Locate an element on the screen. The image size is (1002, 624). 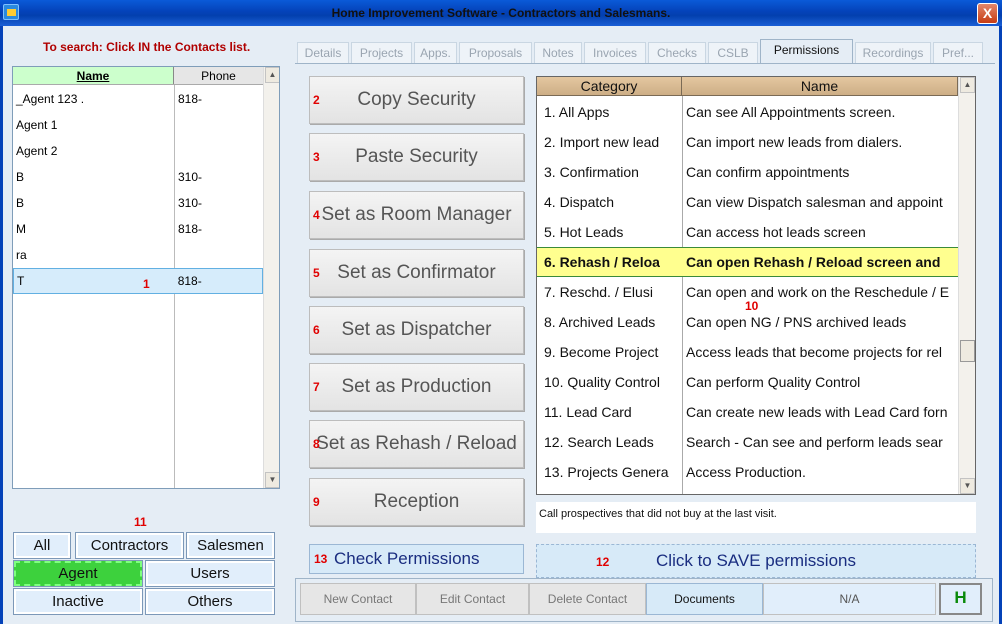
column-header-name: Name is located at coordinates (93, 75).